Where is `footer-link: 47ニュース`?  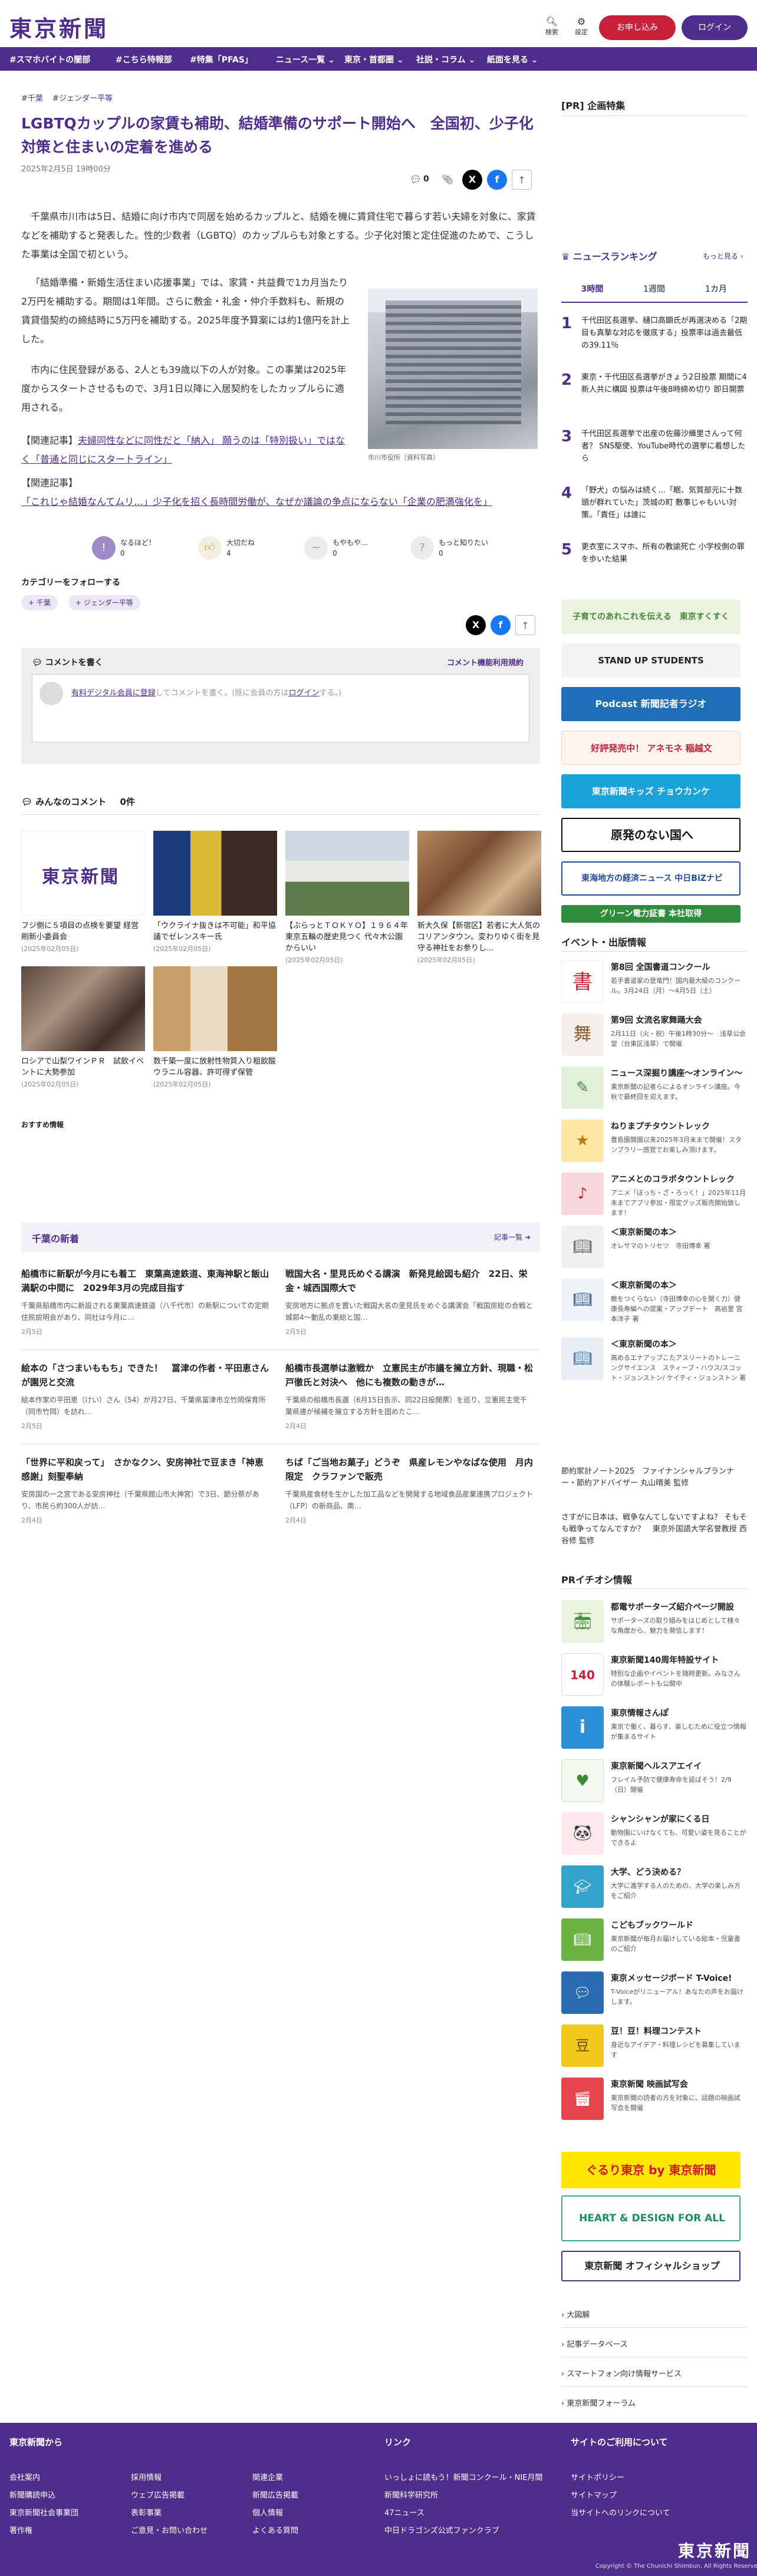 footer-link: 47ニュース is located at coordinates (404, 2512).